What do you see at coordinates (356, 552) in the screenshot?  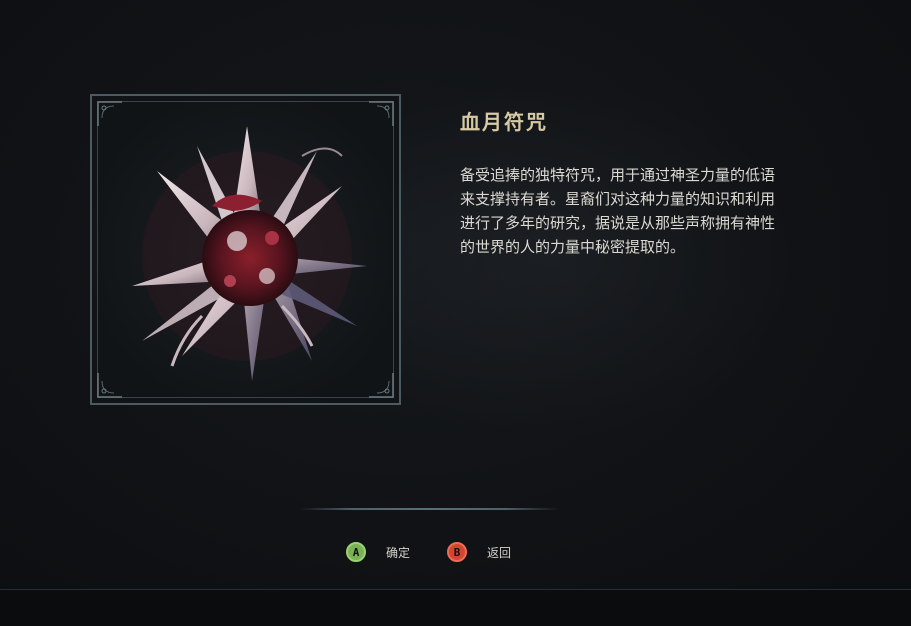 I see `a-button-icon: A` at bounding box center [356, 552].